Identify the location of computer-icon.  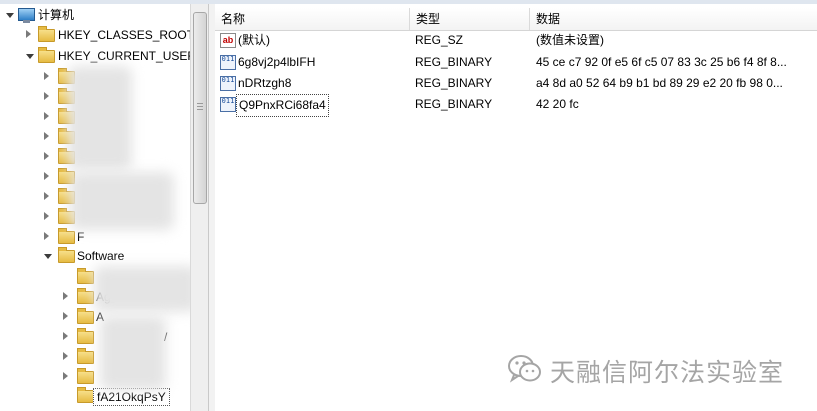
(26, 15).